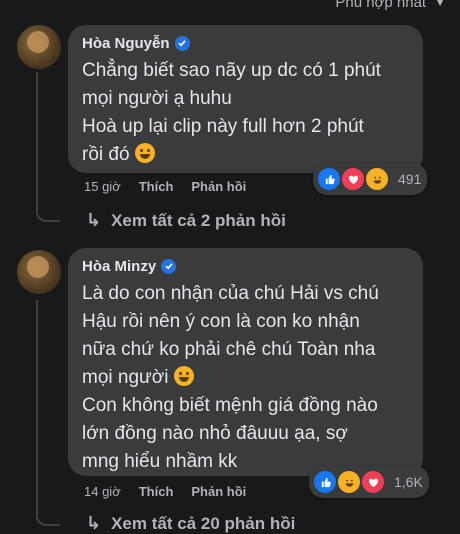 The height and width of the screenshot is (534, 460). Describe the element at coordinates (198, 220) in the screenshot. I see `view-replies-label: Xem tất cả 2 phản hồi` at that location.